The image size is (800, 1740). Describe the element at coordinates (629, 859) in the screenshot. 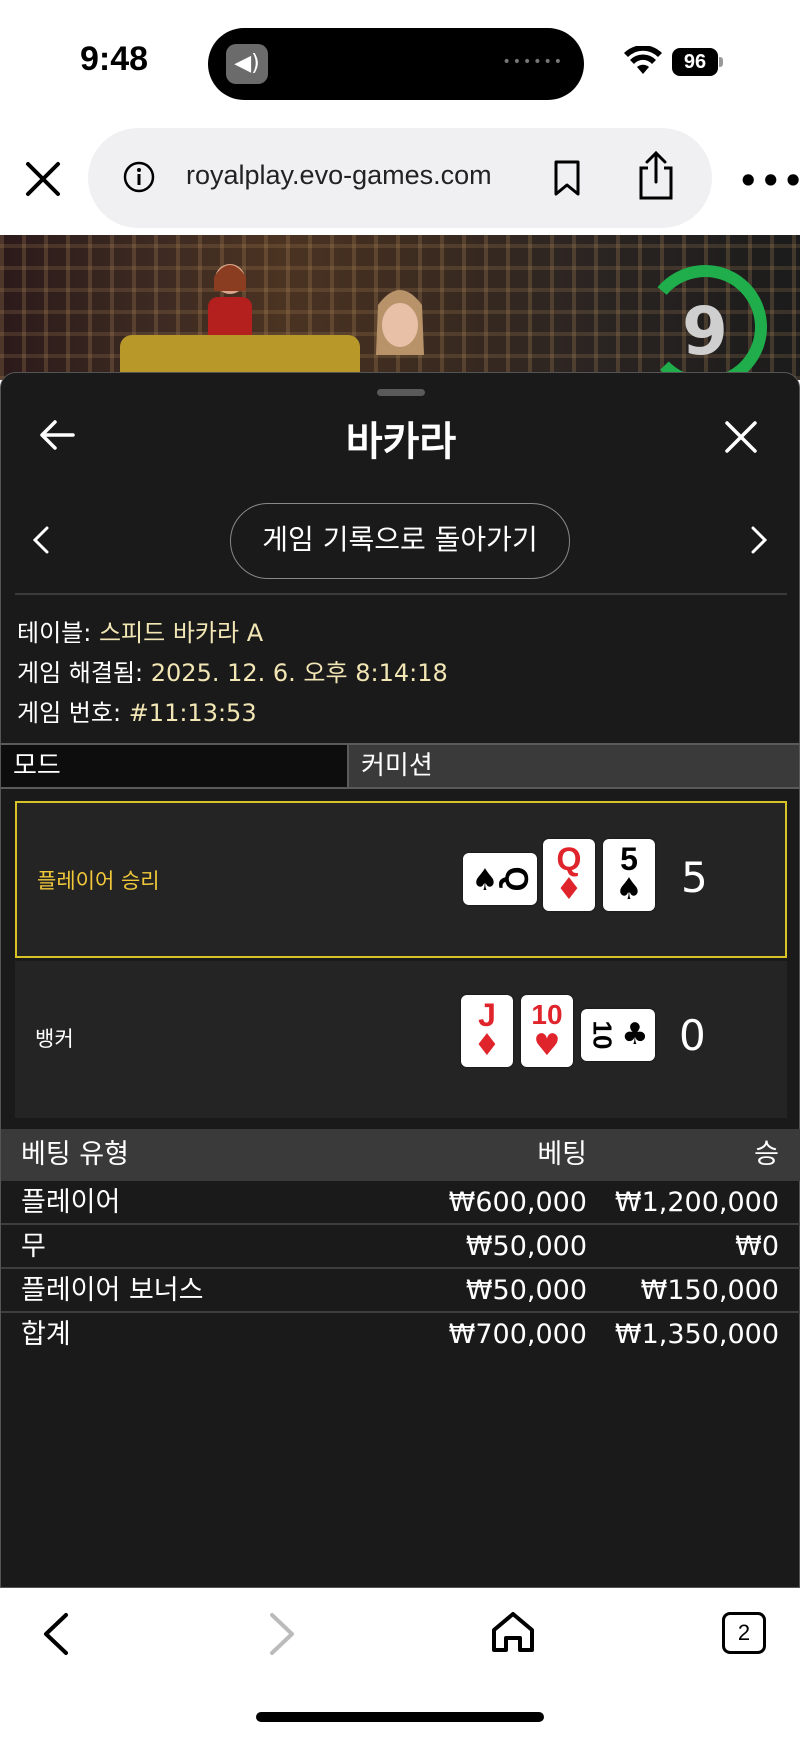

I see `card-rank: 5` at that location.